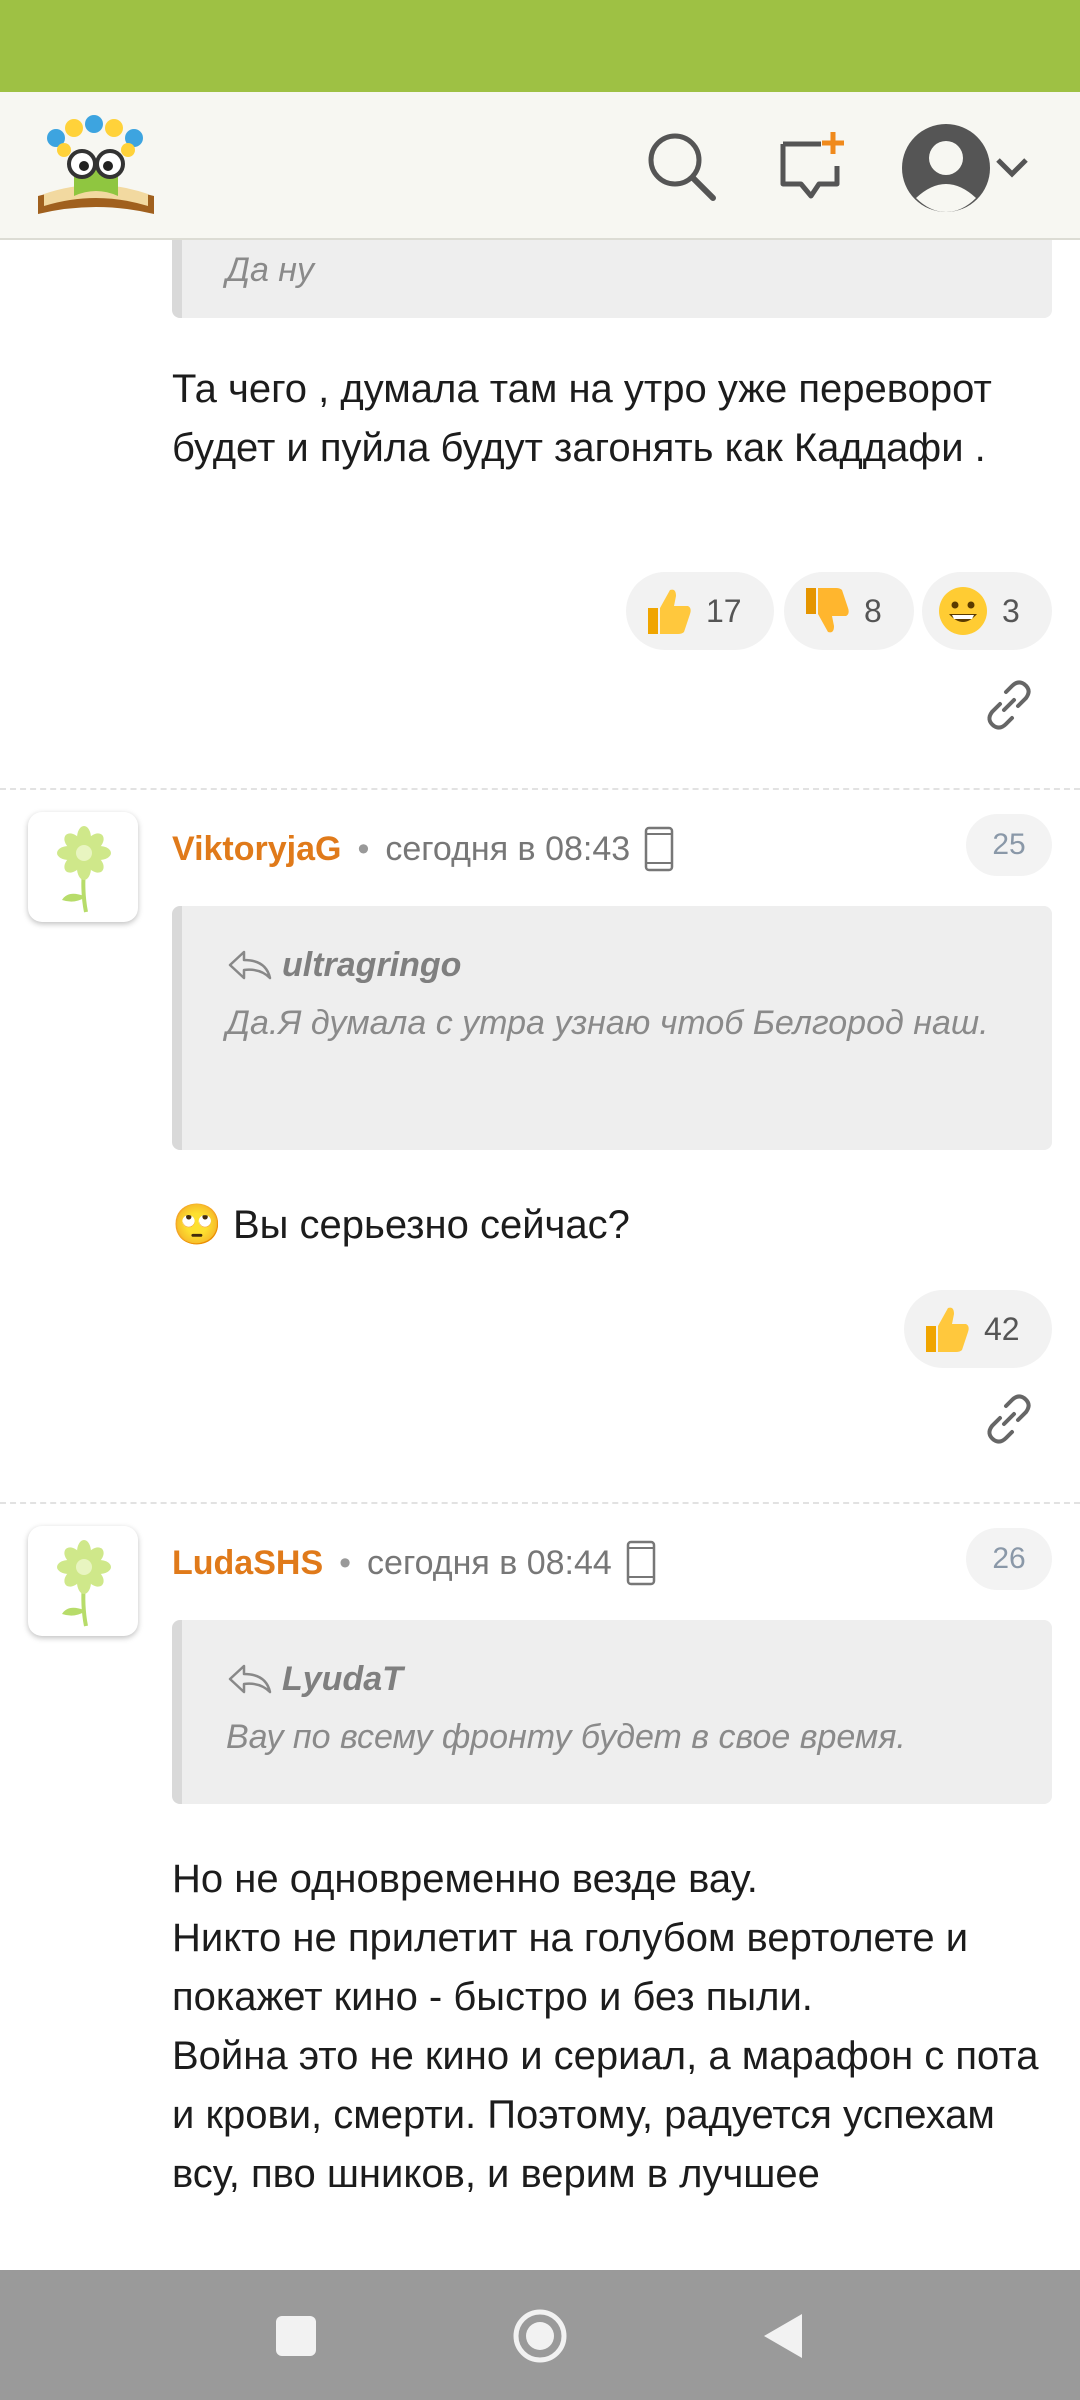 The image size is (1080, 2400). Describe the element at coordinates (540, 166) in the screenshot. I see `app-header` at that location.